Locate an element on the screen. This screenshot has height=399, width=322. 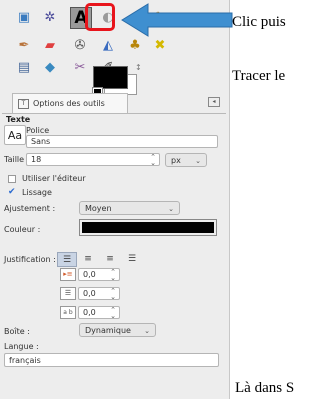
use-editor-label: Utiliser l'éditeur is located at coordinates (54, 178).